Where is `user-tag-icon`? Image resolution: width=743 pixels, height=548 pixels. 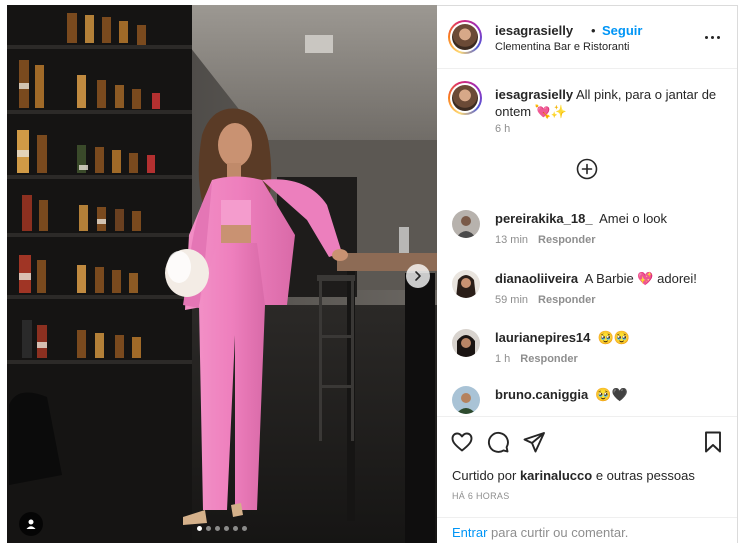 user-tag-icon is located at coordinates (31, 524).